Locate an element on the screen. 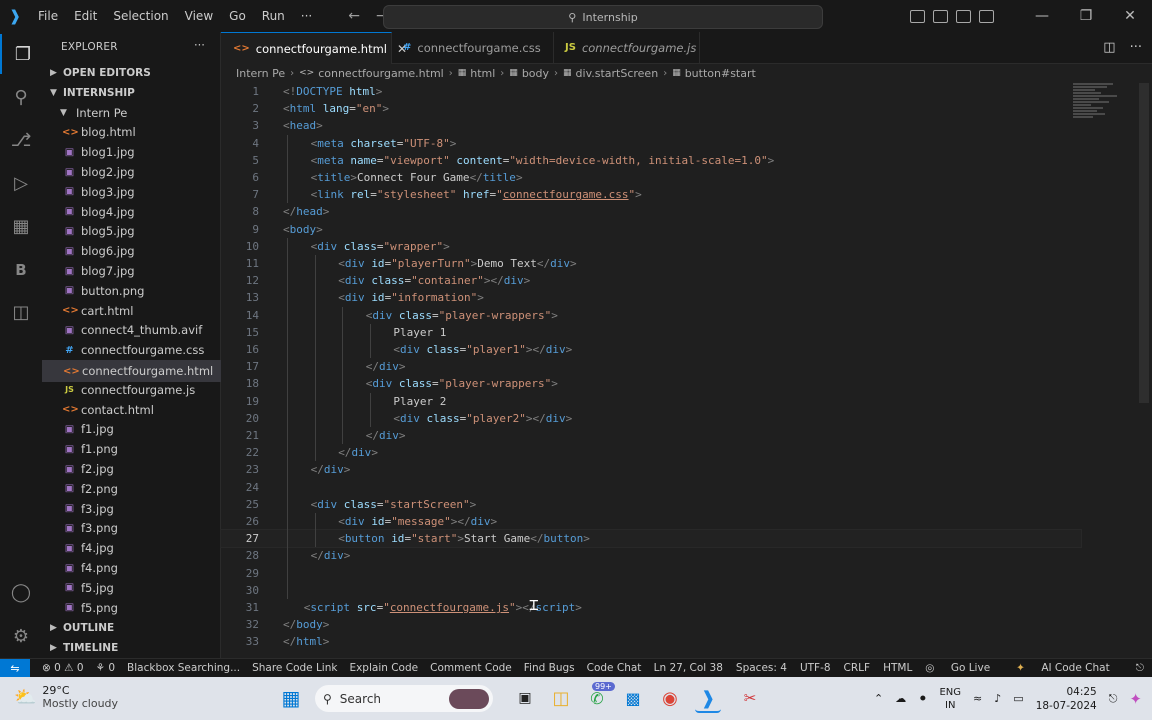 The image size is (1152, 720). file-item: <> cart.html is located at coordinates (131, 311).